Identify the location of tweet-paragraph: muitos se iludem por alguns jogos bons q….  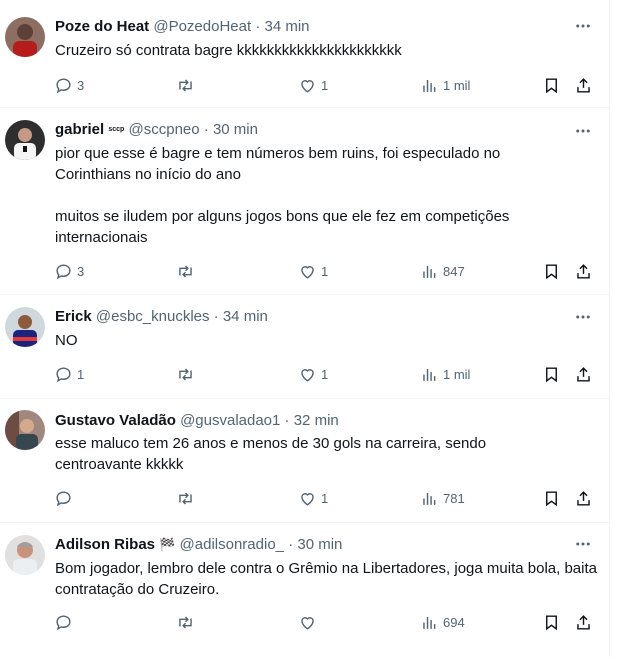
(282, 227).